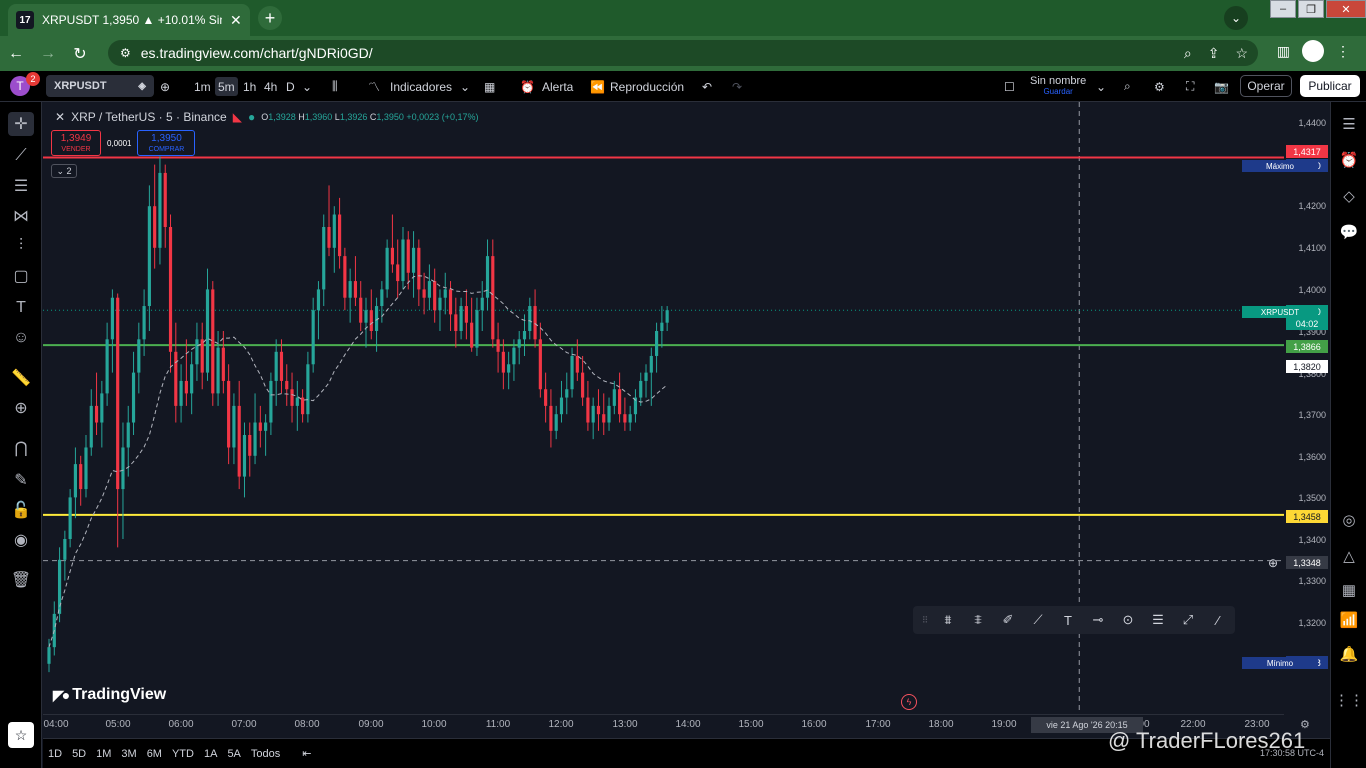 Image resolution: width=1366 pixels, height=768 pixels. Describe the element at coordinates (79, 754) in the screenshot. I see `range-button: 5D` at that location.